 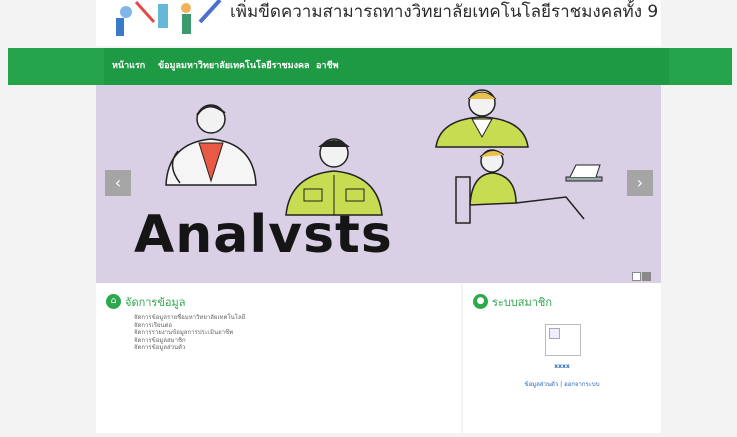 I want to click on analyst-figure-top, so click(x=482, y=118).